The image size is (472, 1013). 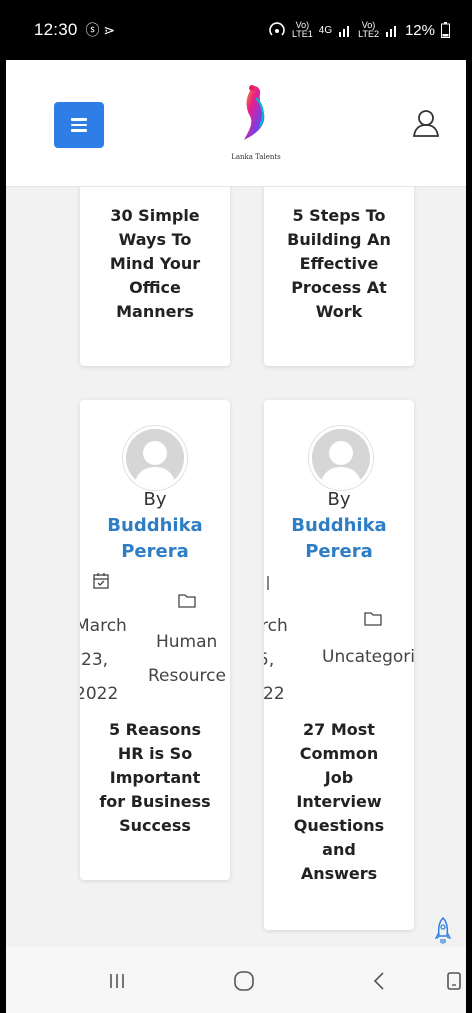 I want to click on battery-percent: 12%, so click(x=419, y=30).